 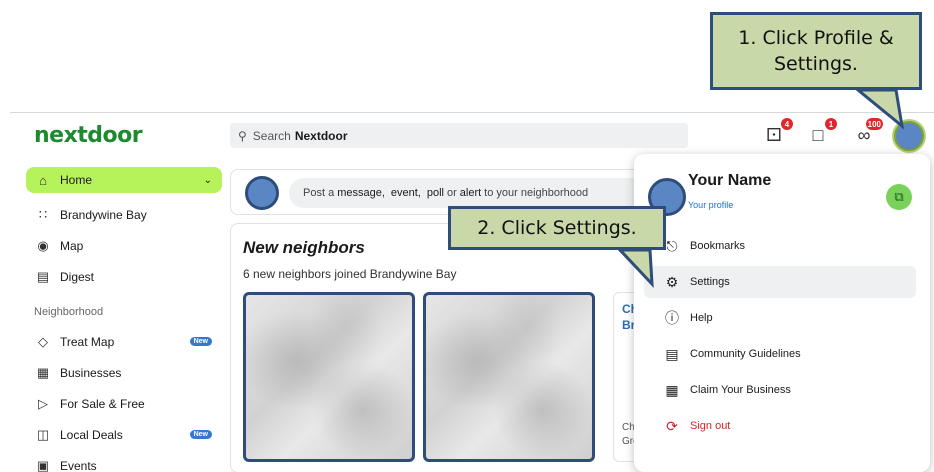 I want to click on switch-account-icon: ⧉, so click(x=899, y=197).